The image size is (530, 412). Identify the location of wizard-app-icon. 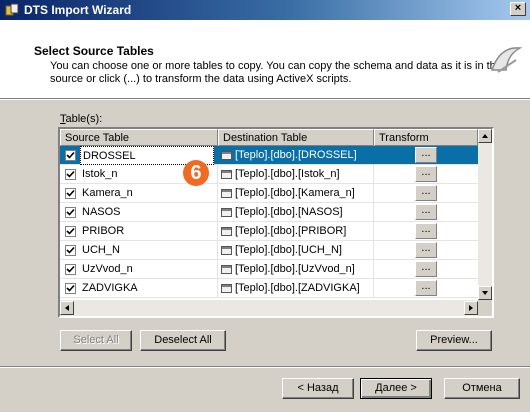
(12, 9).